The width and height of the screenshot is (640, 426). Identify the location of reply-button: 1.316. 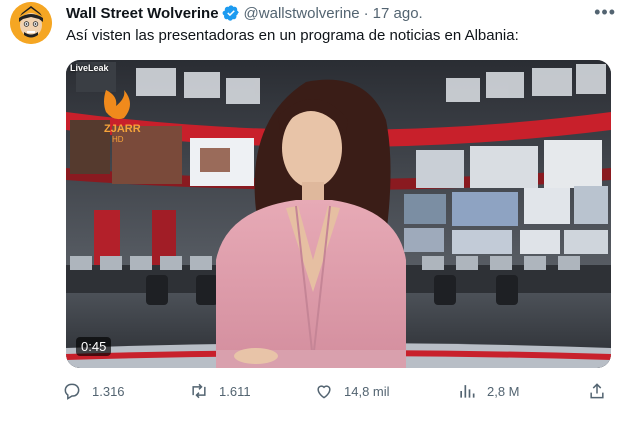
(93, 391).